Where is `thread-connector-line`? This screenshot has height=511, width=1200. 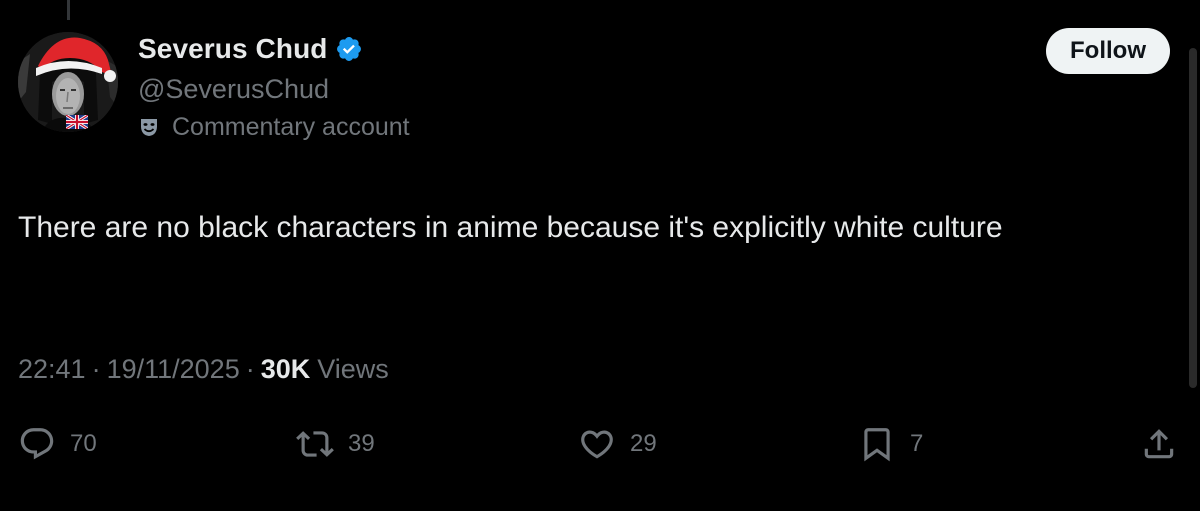 thread-connector-line is located at coordinates (68, 10).